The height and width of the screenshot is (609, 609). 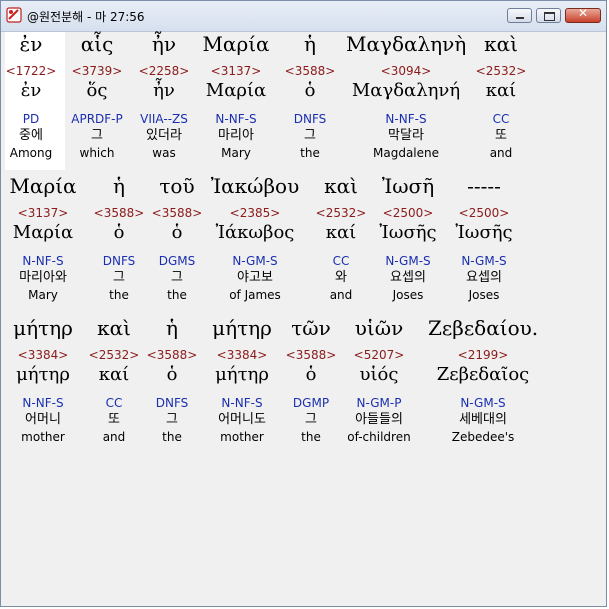 What do you see at coordinates (43, 240) in the screenshot?
I see `word-block: Μαρία <3137> Μαρία N-NF-S 마리아와 Mary` at bounding box center [43, 240].